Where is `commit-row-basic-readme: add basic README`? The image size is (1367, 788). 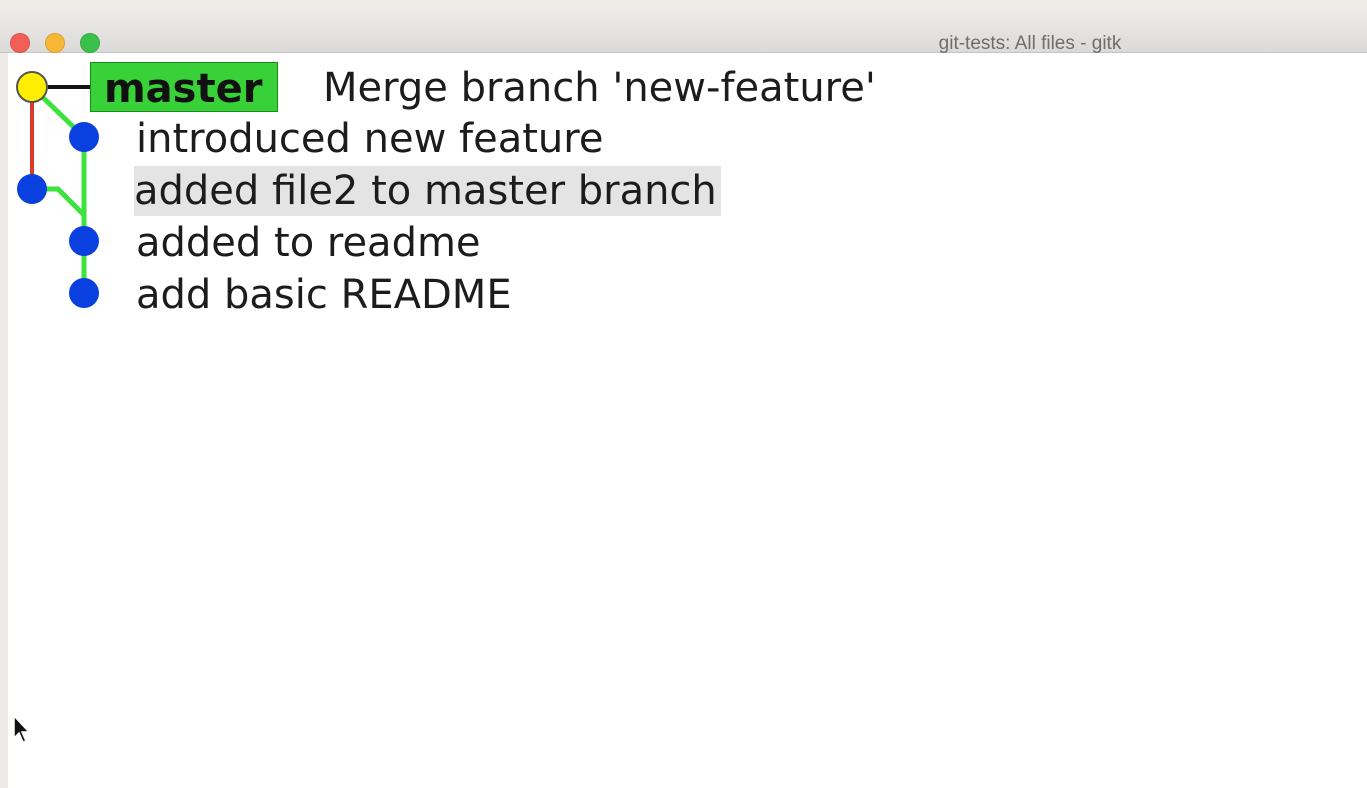
commit-row-basic-readme: add basic README is located at coordinates (324, 295).